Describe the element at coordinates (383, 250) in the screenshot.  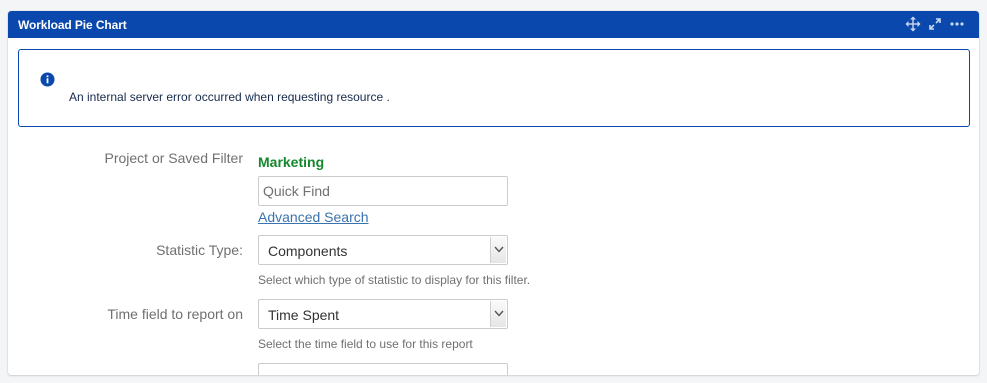
I see `statistic-type-select: Components` at that location.